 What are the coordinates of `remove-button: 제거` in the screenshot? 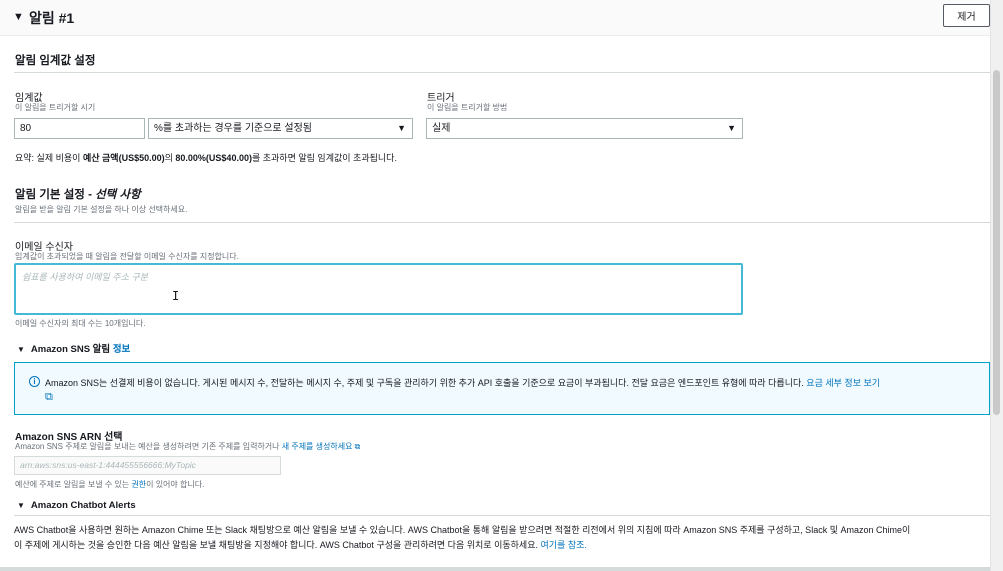 It's located at (966, 15).